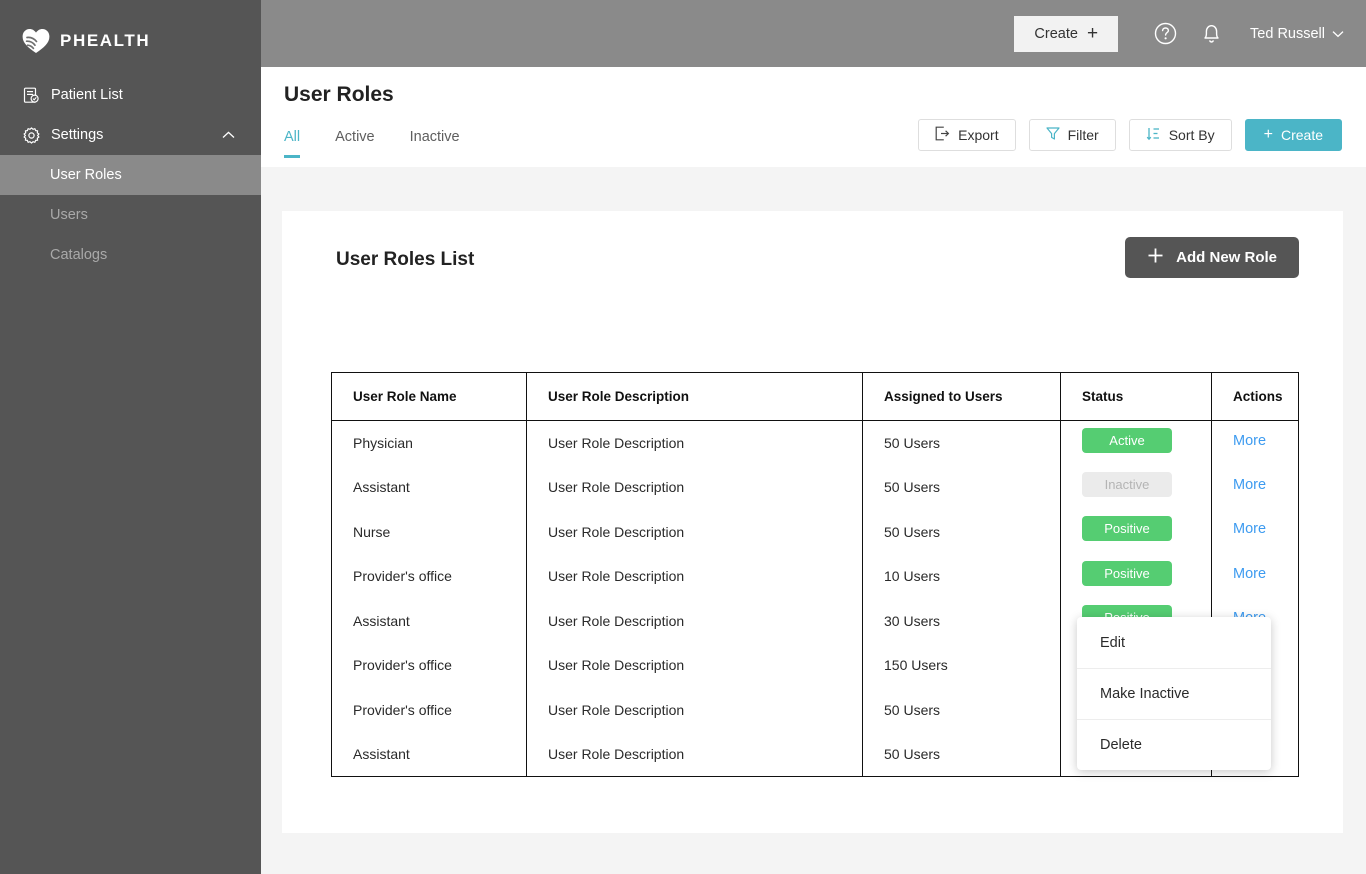 Image resolution: width=1366 pixels, height=874 pixels. I want to click on funnel-icon, so click(1052, 135).